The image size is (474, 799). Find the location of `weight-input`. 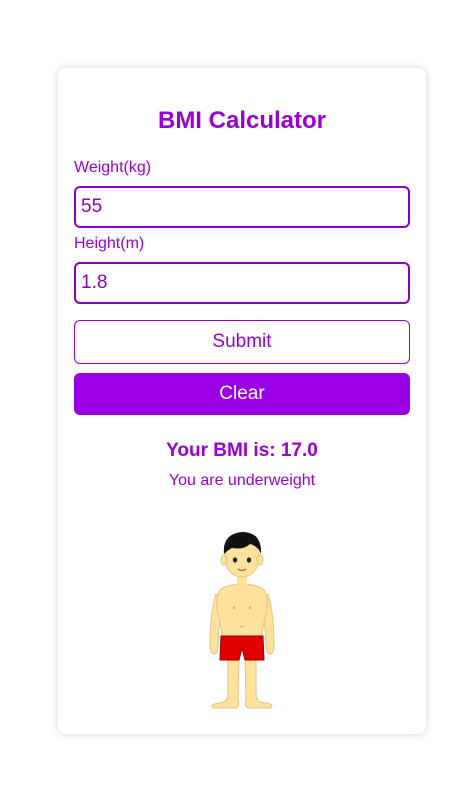

weight-input is located at coordinates (242, 207).